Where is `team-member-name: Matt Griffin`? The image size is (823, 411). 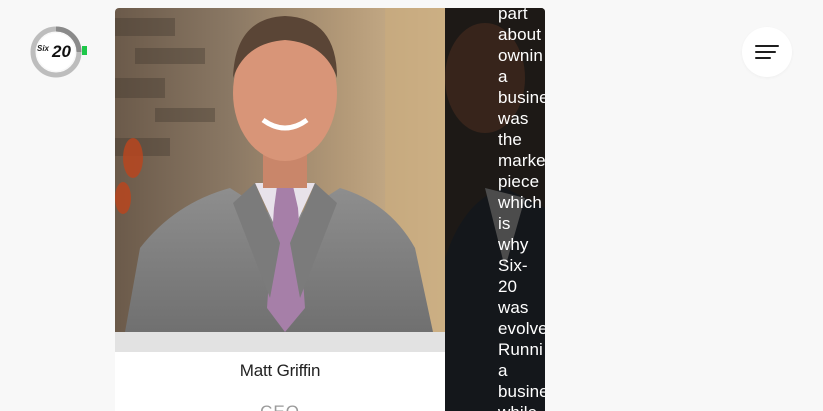
team-member-name: Matt Griffin is located at coordinates (280, 370).